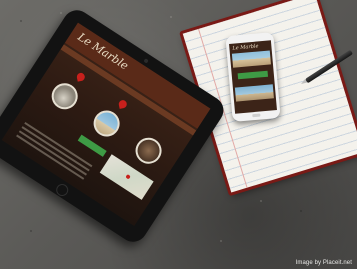  I want to click on phone-green-button, so click(253, 75).